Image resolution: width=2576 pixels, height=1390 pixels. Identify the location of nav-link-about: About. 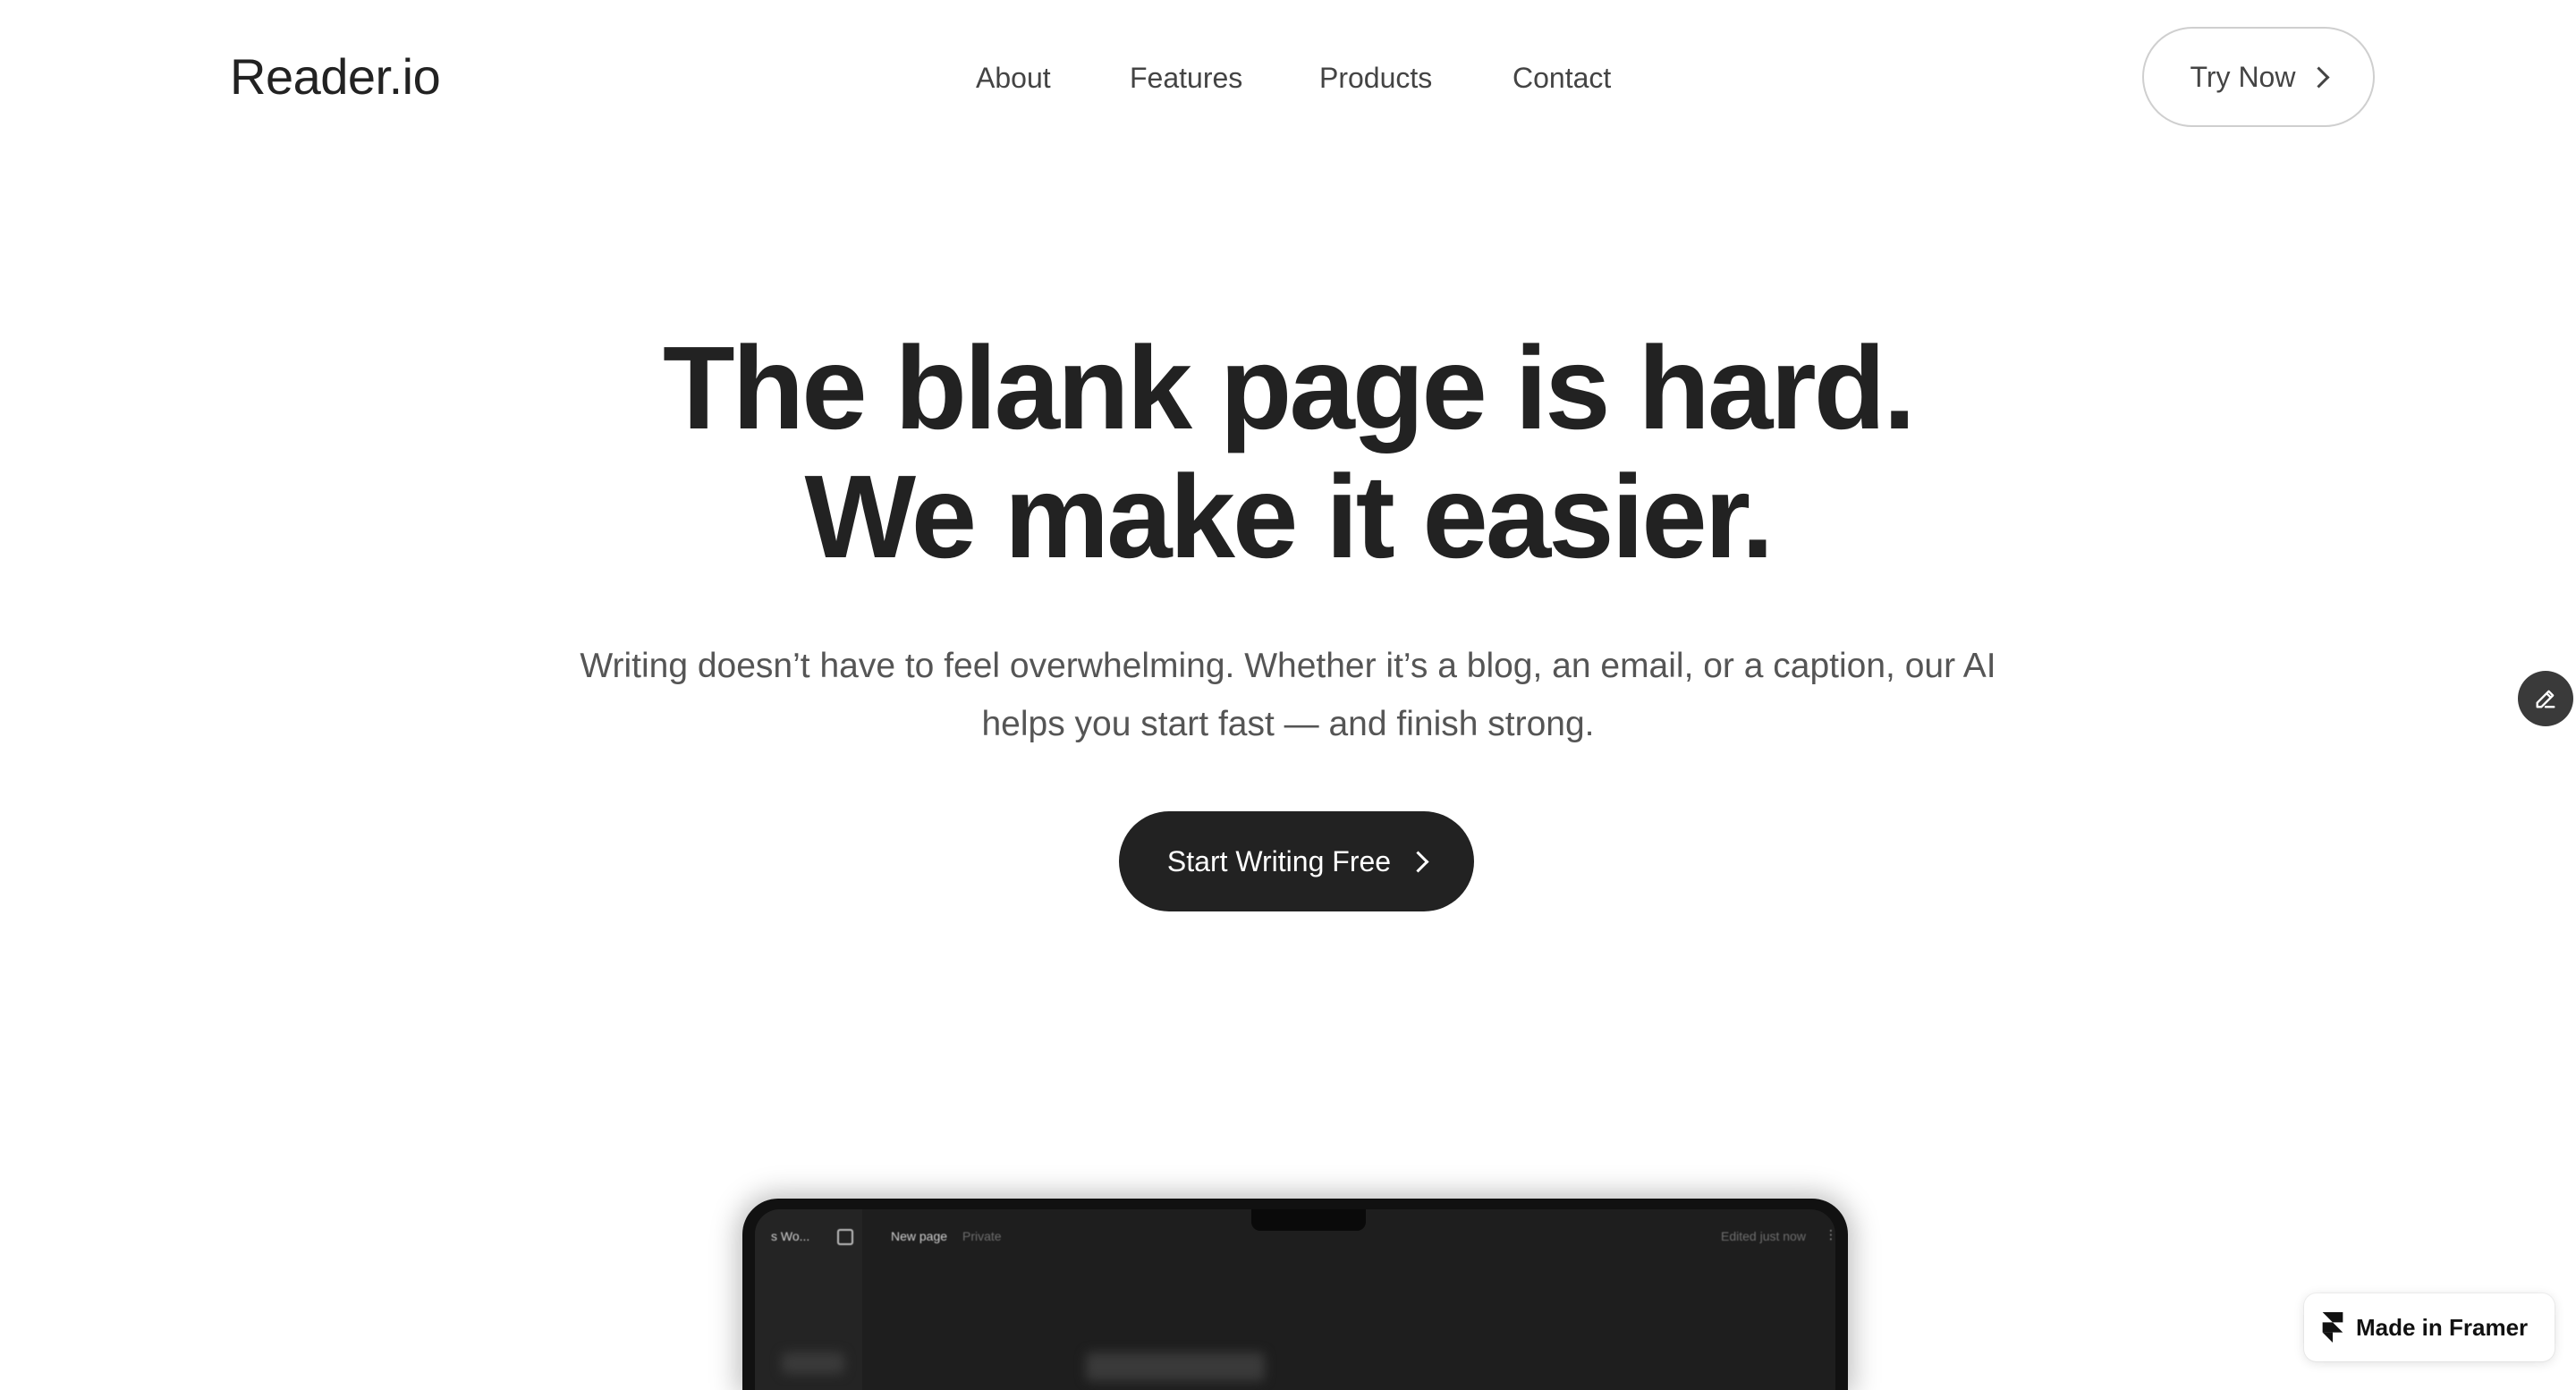
(1013, 77).